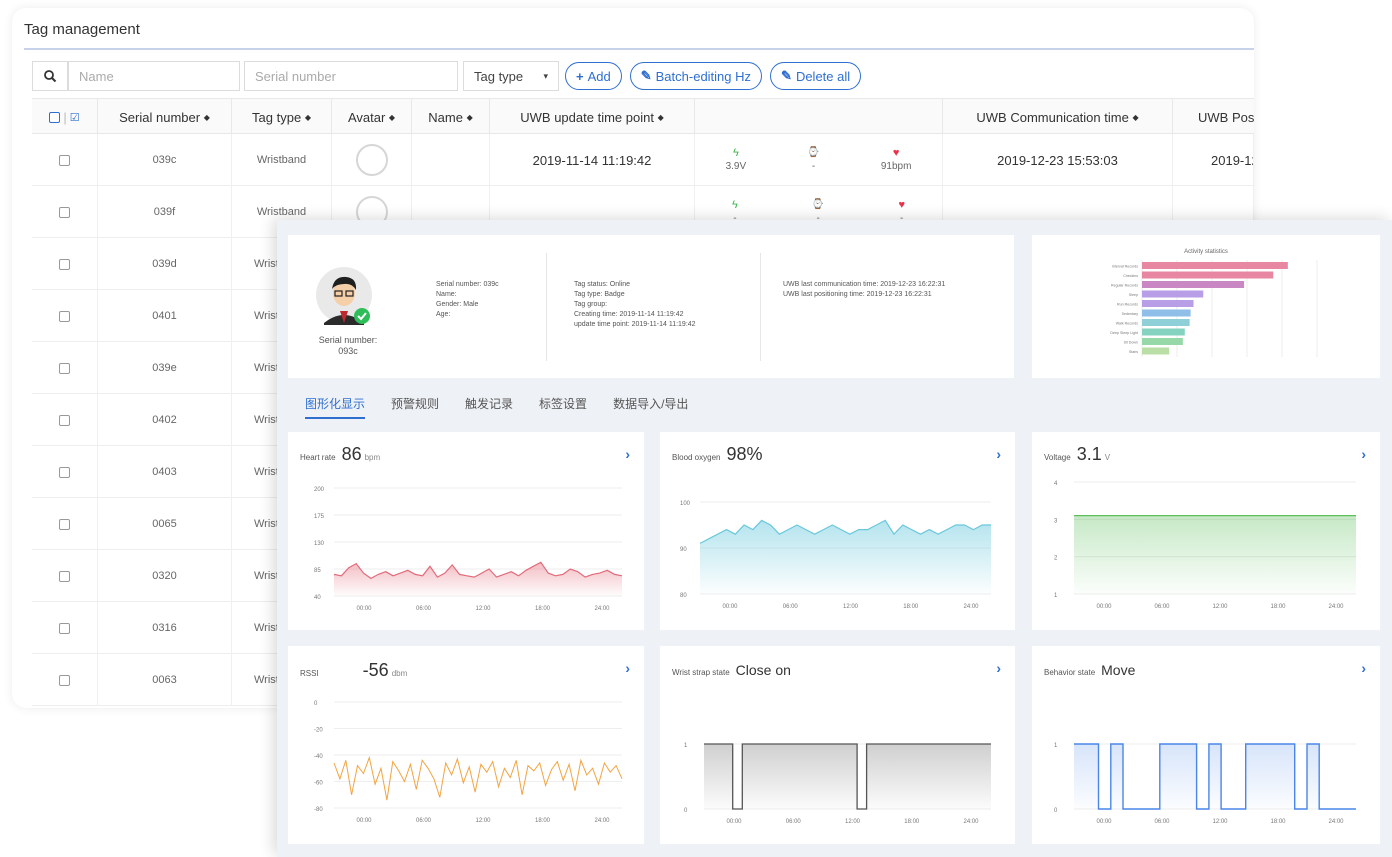 The image size is (1392, 857). Describe the element at coordinates (1133, 352) in the screenshot. I see `category-label: Stairs` at that location.